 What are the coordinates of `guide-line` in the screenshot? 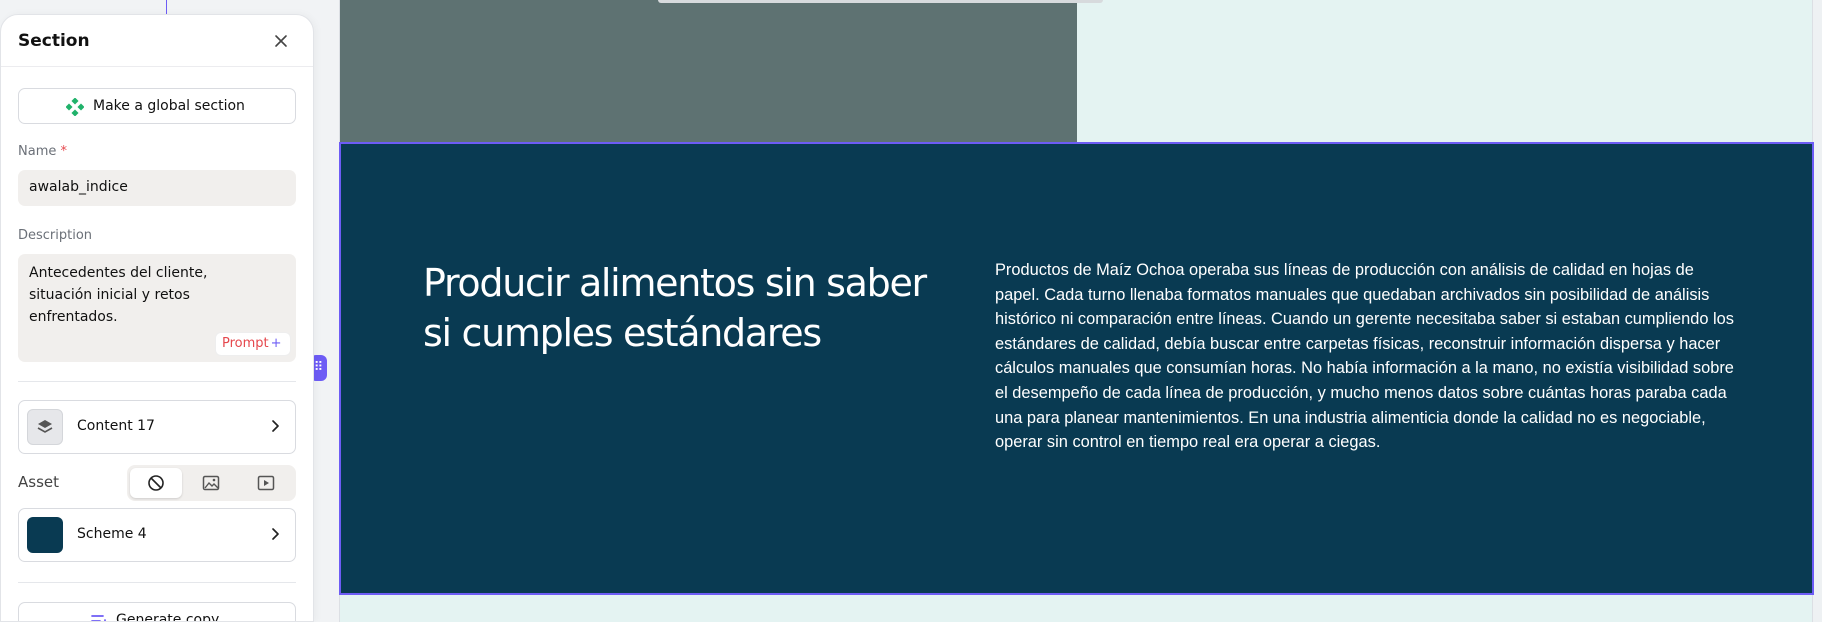 It's located at (166, 7).